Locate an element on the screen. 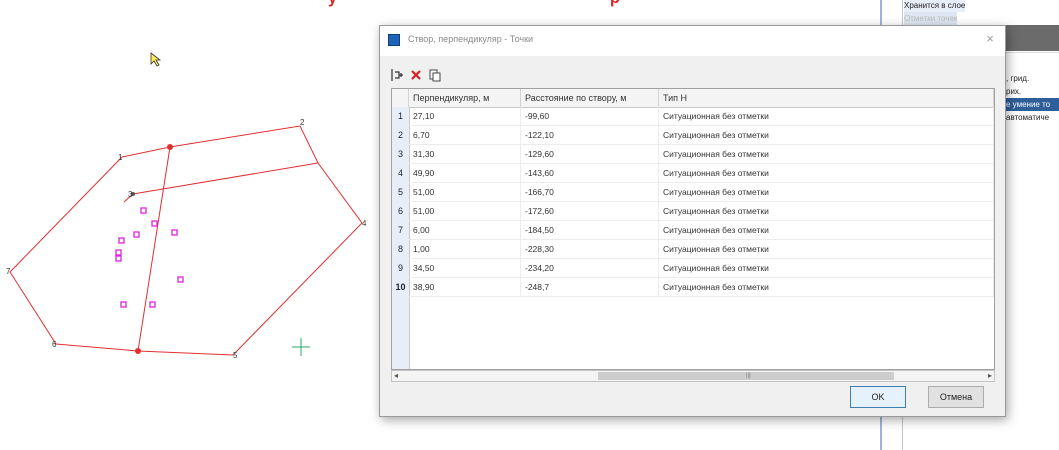 The height and width of the screenshot is (450, 1059). table-cell-perp: 6,00 is located at coordinates (465, 230).